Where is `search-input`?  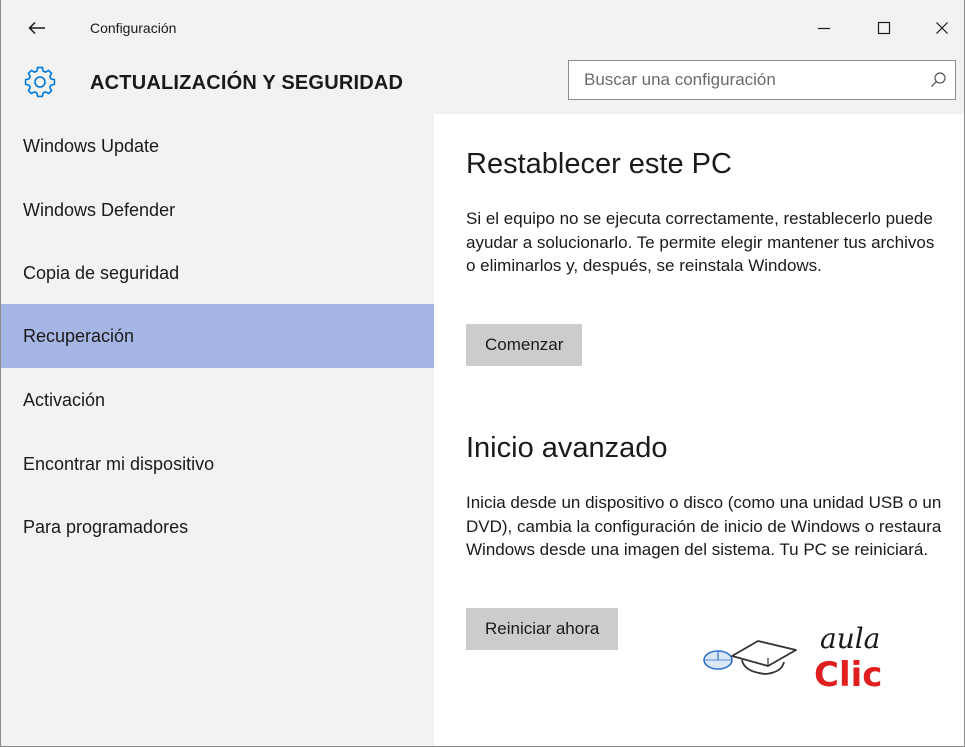 search-input is located at coordinates (744, 80).